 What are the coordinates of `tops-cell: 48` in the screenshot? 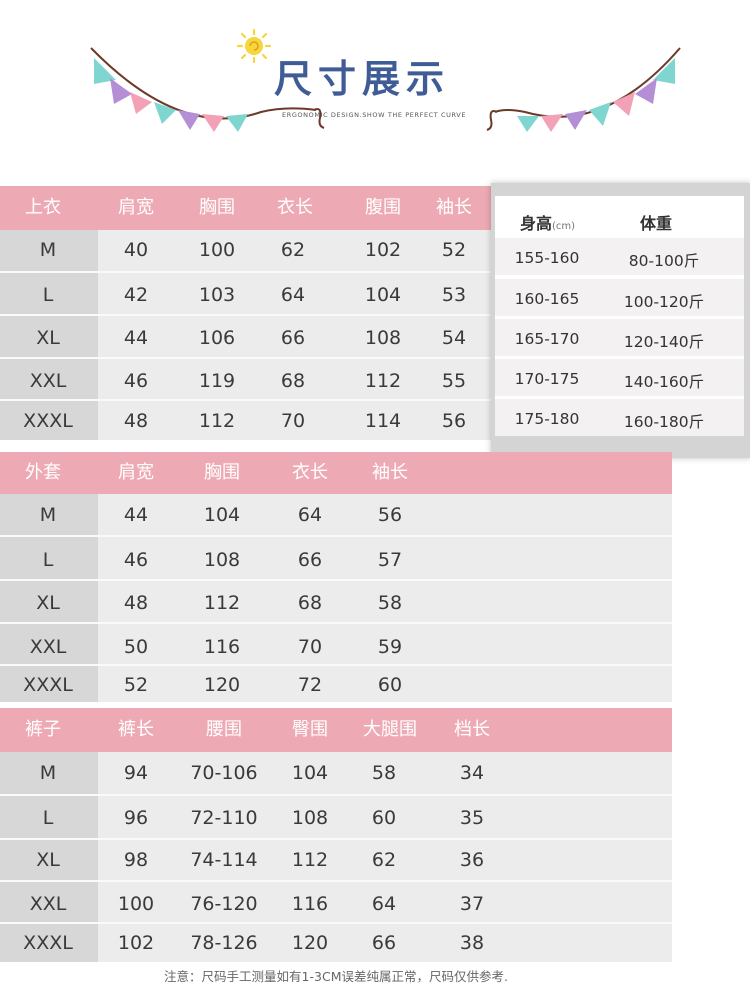 It's located at (136, 421).